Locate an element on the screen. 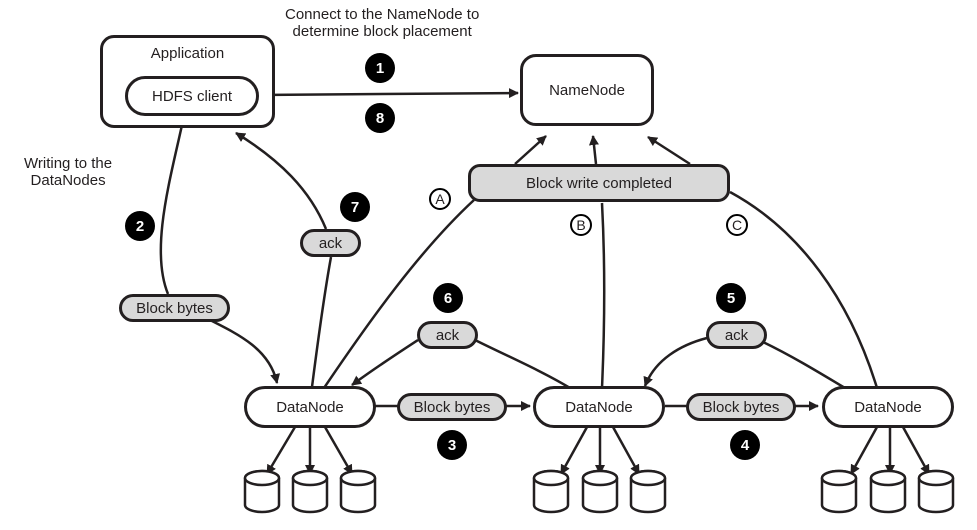 Image resolution: width=977 pixels, height=530 pixels. application-label: Application is located at coordinates (187, 53).